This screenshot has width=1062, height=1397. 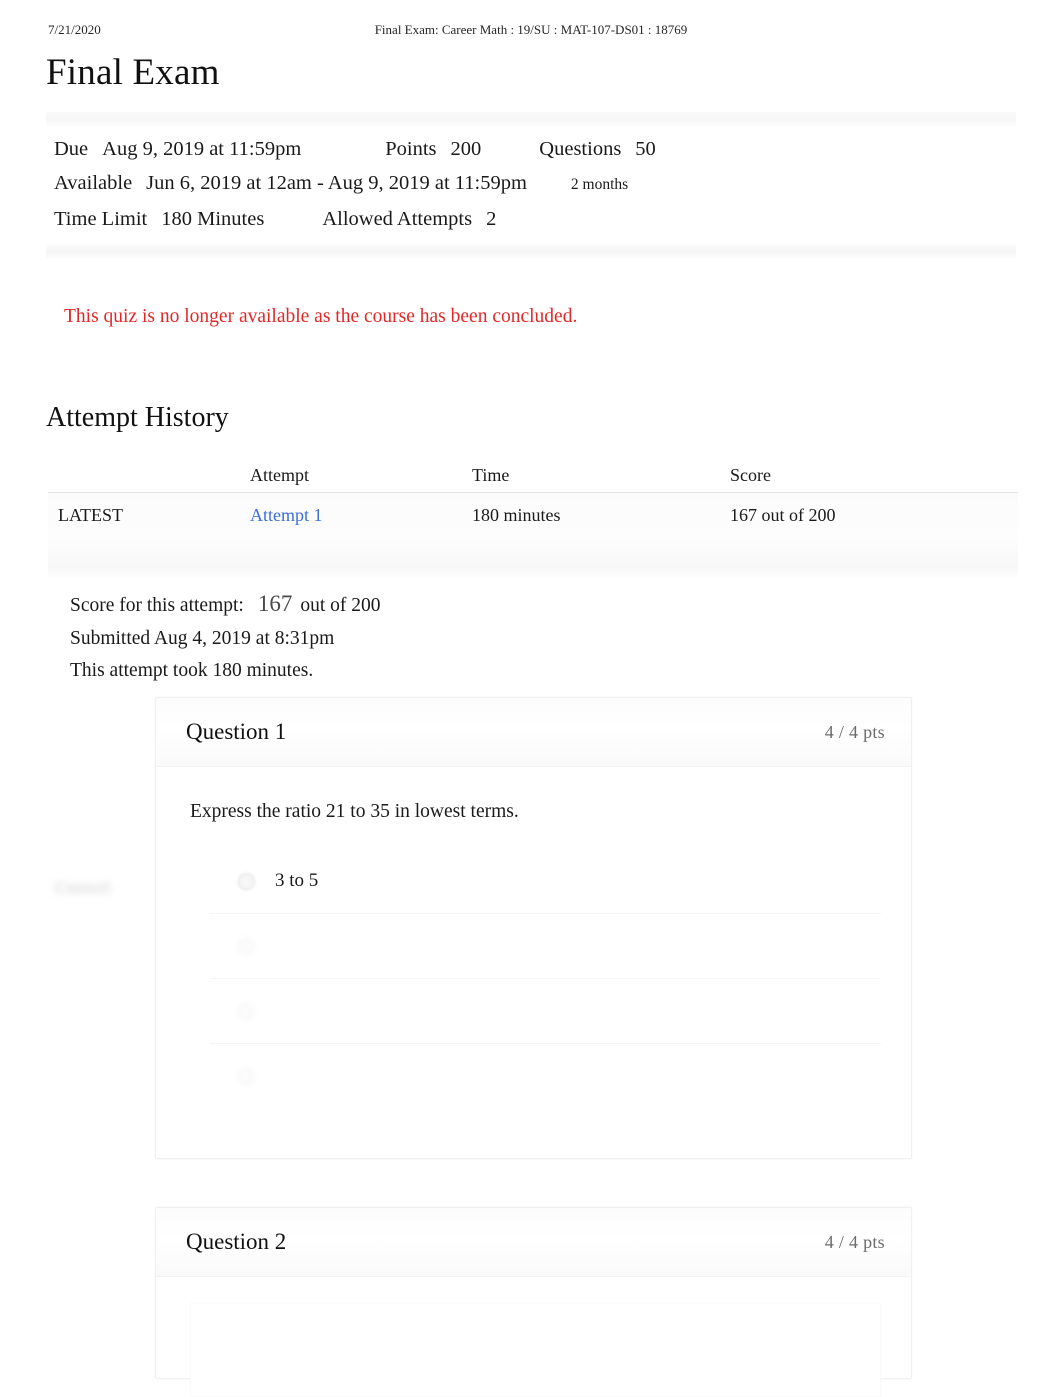 I want to click on available-label: Available, so click(x=93, y=183).